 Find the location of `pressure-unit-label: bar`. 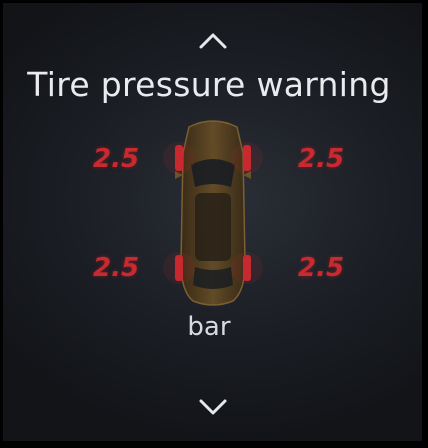

pressure-unit-label: bar is located at coordinates (209, 327).